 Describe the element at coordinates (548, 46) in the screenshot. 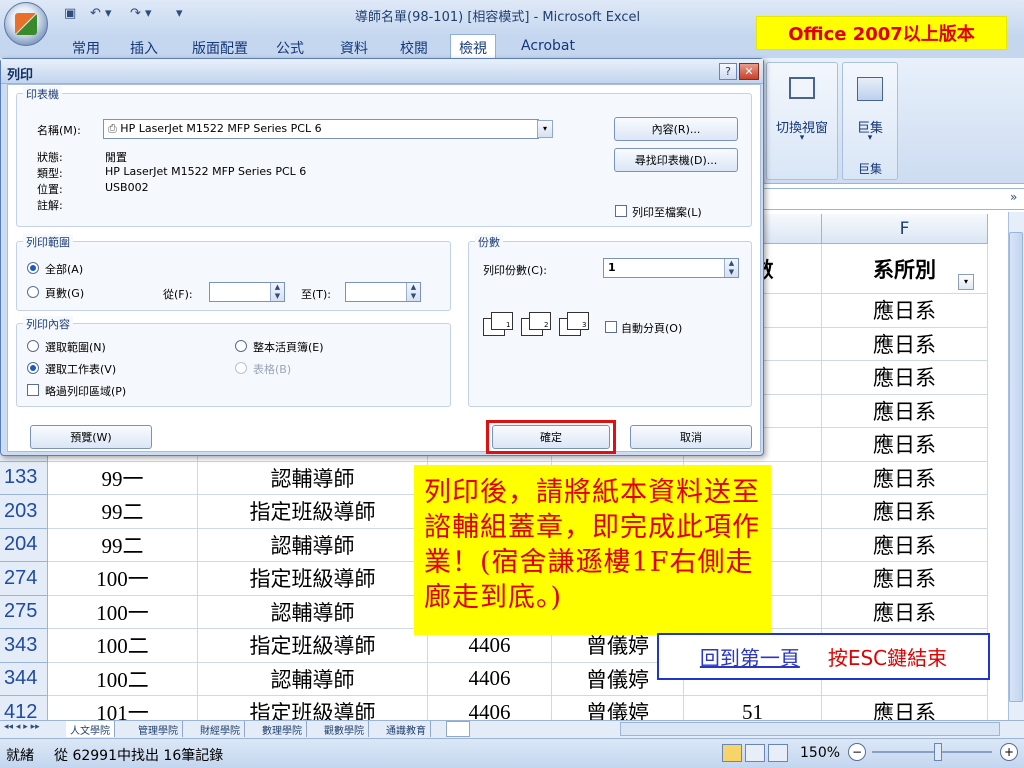

I see `tab-acrobat: Acrobat` at that location.